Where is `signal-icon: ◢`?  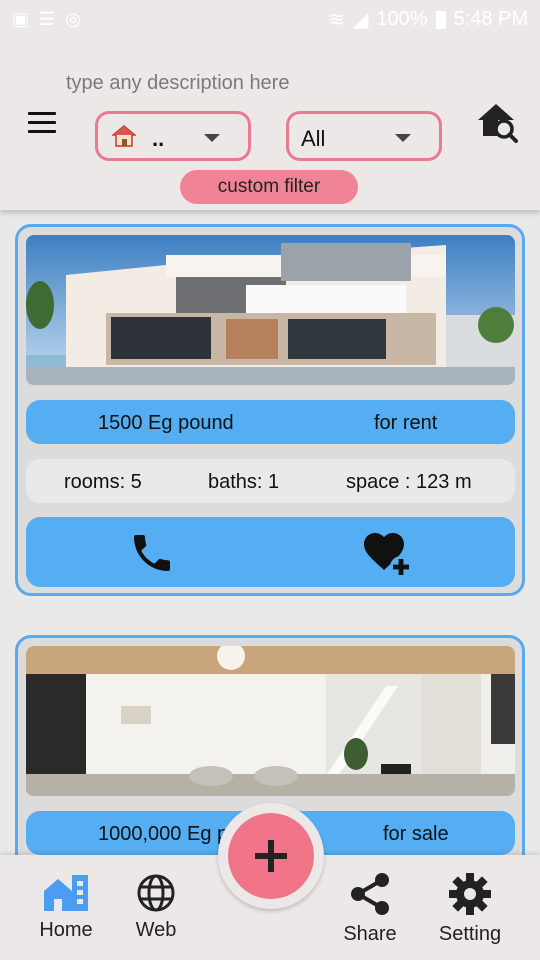 signal-icon: ◢ is located at coordinates (360, 20).